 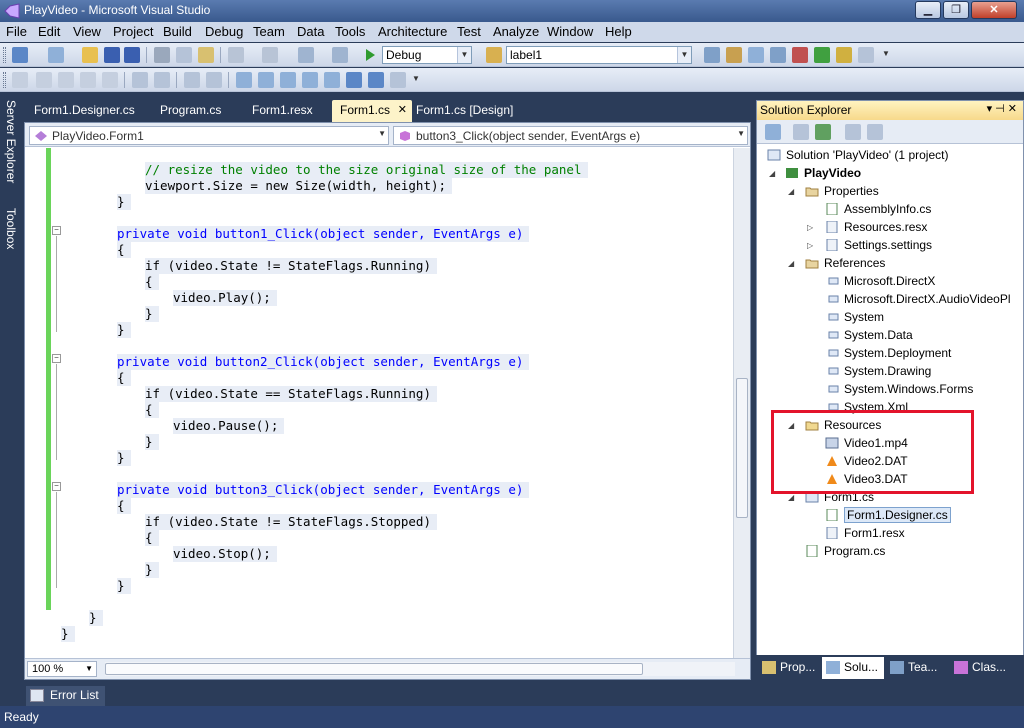 What do you see at coordinates (1002, 108) in the screenshot?
I see `panel-controls: ▾ ⊣ ✕` at bounding box center [1002, 108].